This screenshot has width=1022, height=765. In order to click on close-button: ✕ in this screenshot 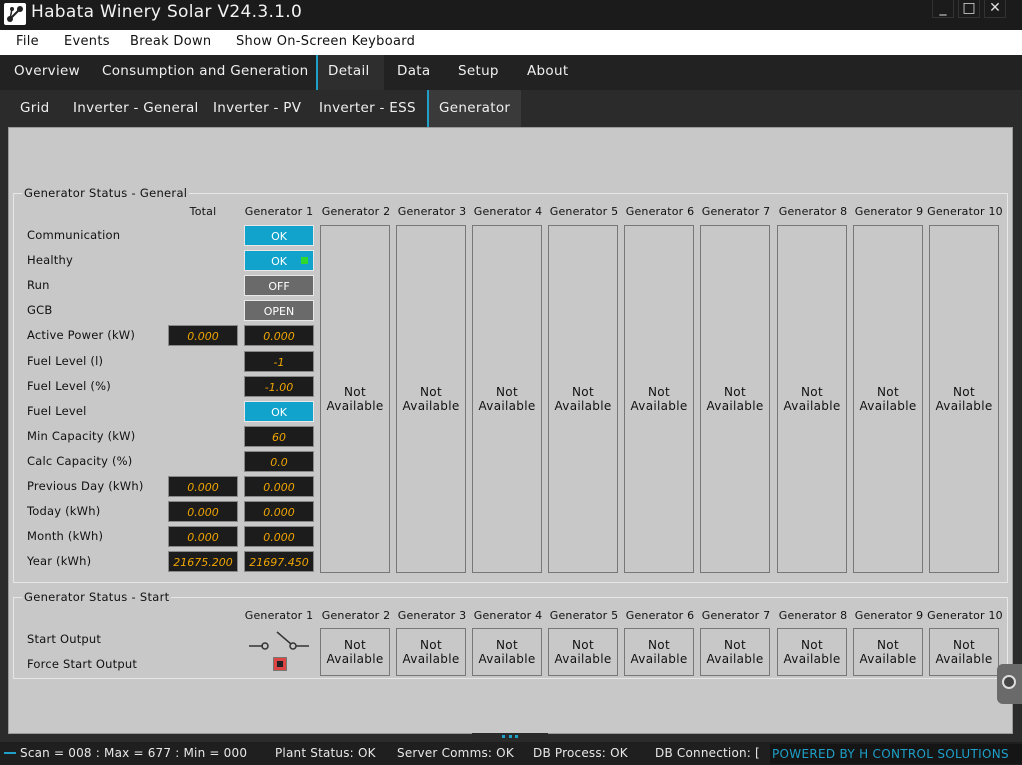, I will do `click(995, 9)`.